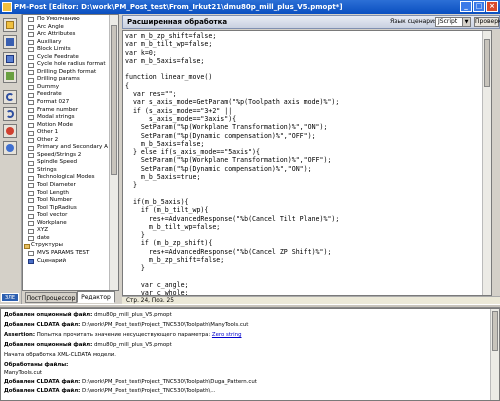 This screenshot has width=500, height=401. What do you see at coordinates (67, 73) in the screenshot?
I see `tree-item: Drilling Depth format` at bounding box center [67, 73].